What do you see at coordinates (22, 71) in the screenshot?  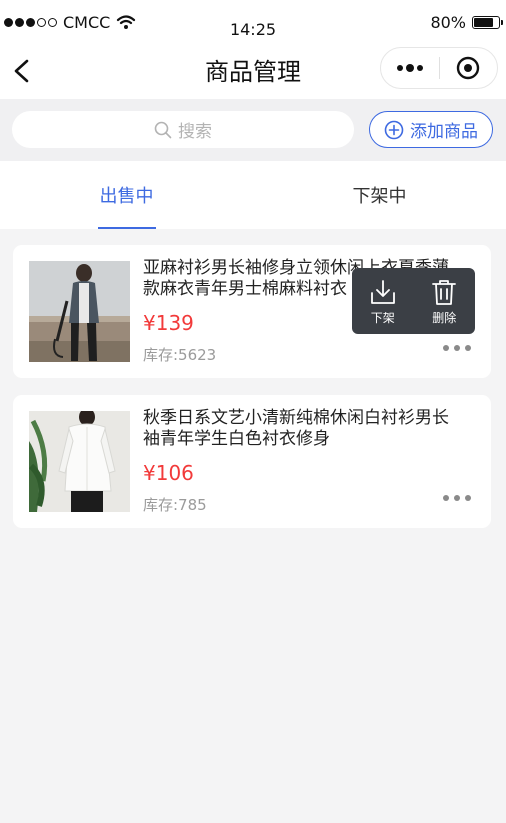 I see `back-icon` at bounding box center [22, 71].